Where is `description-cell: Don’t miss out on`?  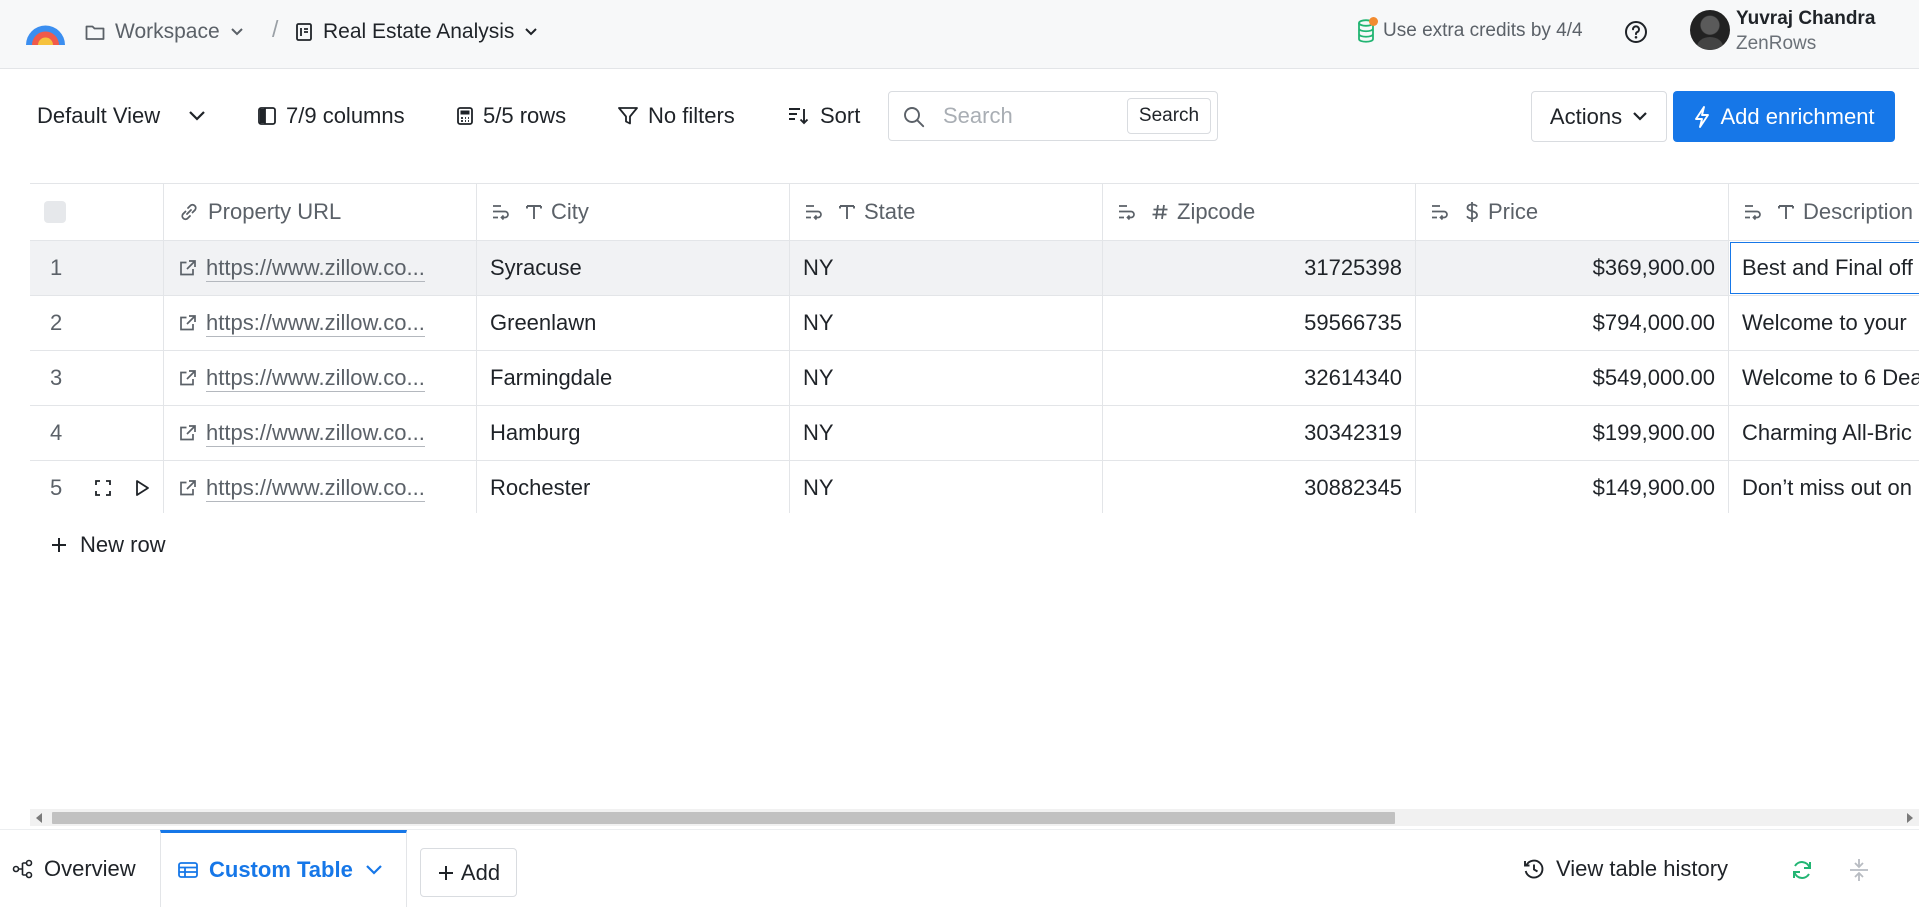
description-cell: Don’t miss out on is located at coordinates (1824, 487).